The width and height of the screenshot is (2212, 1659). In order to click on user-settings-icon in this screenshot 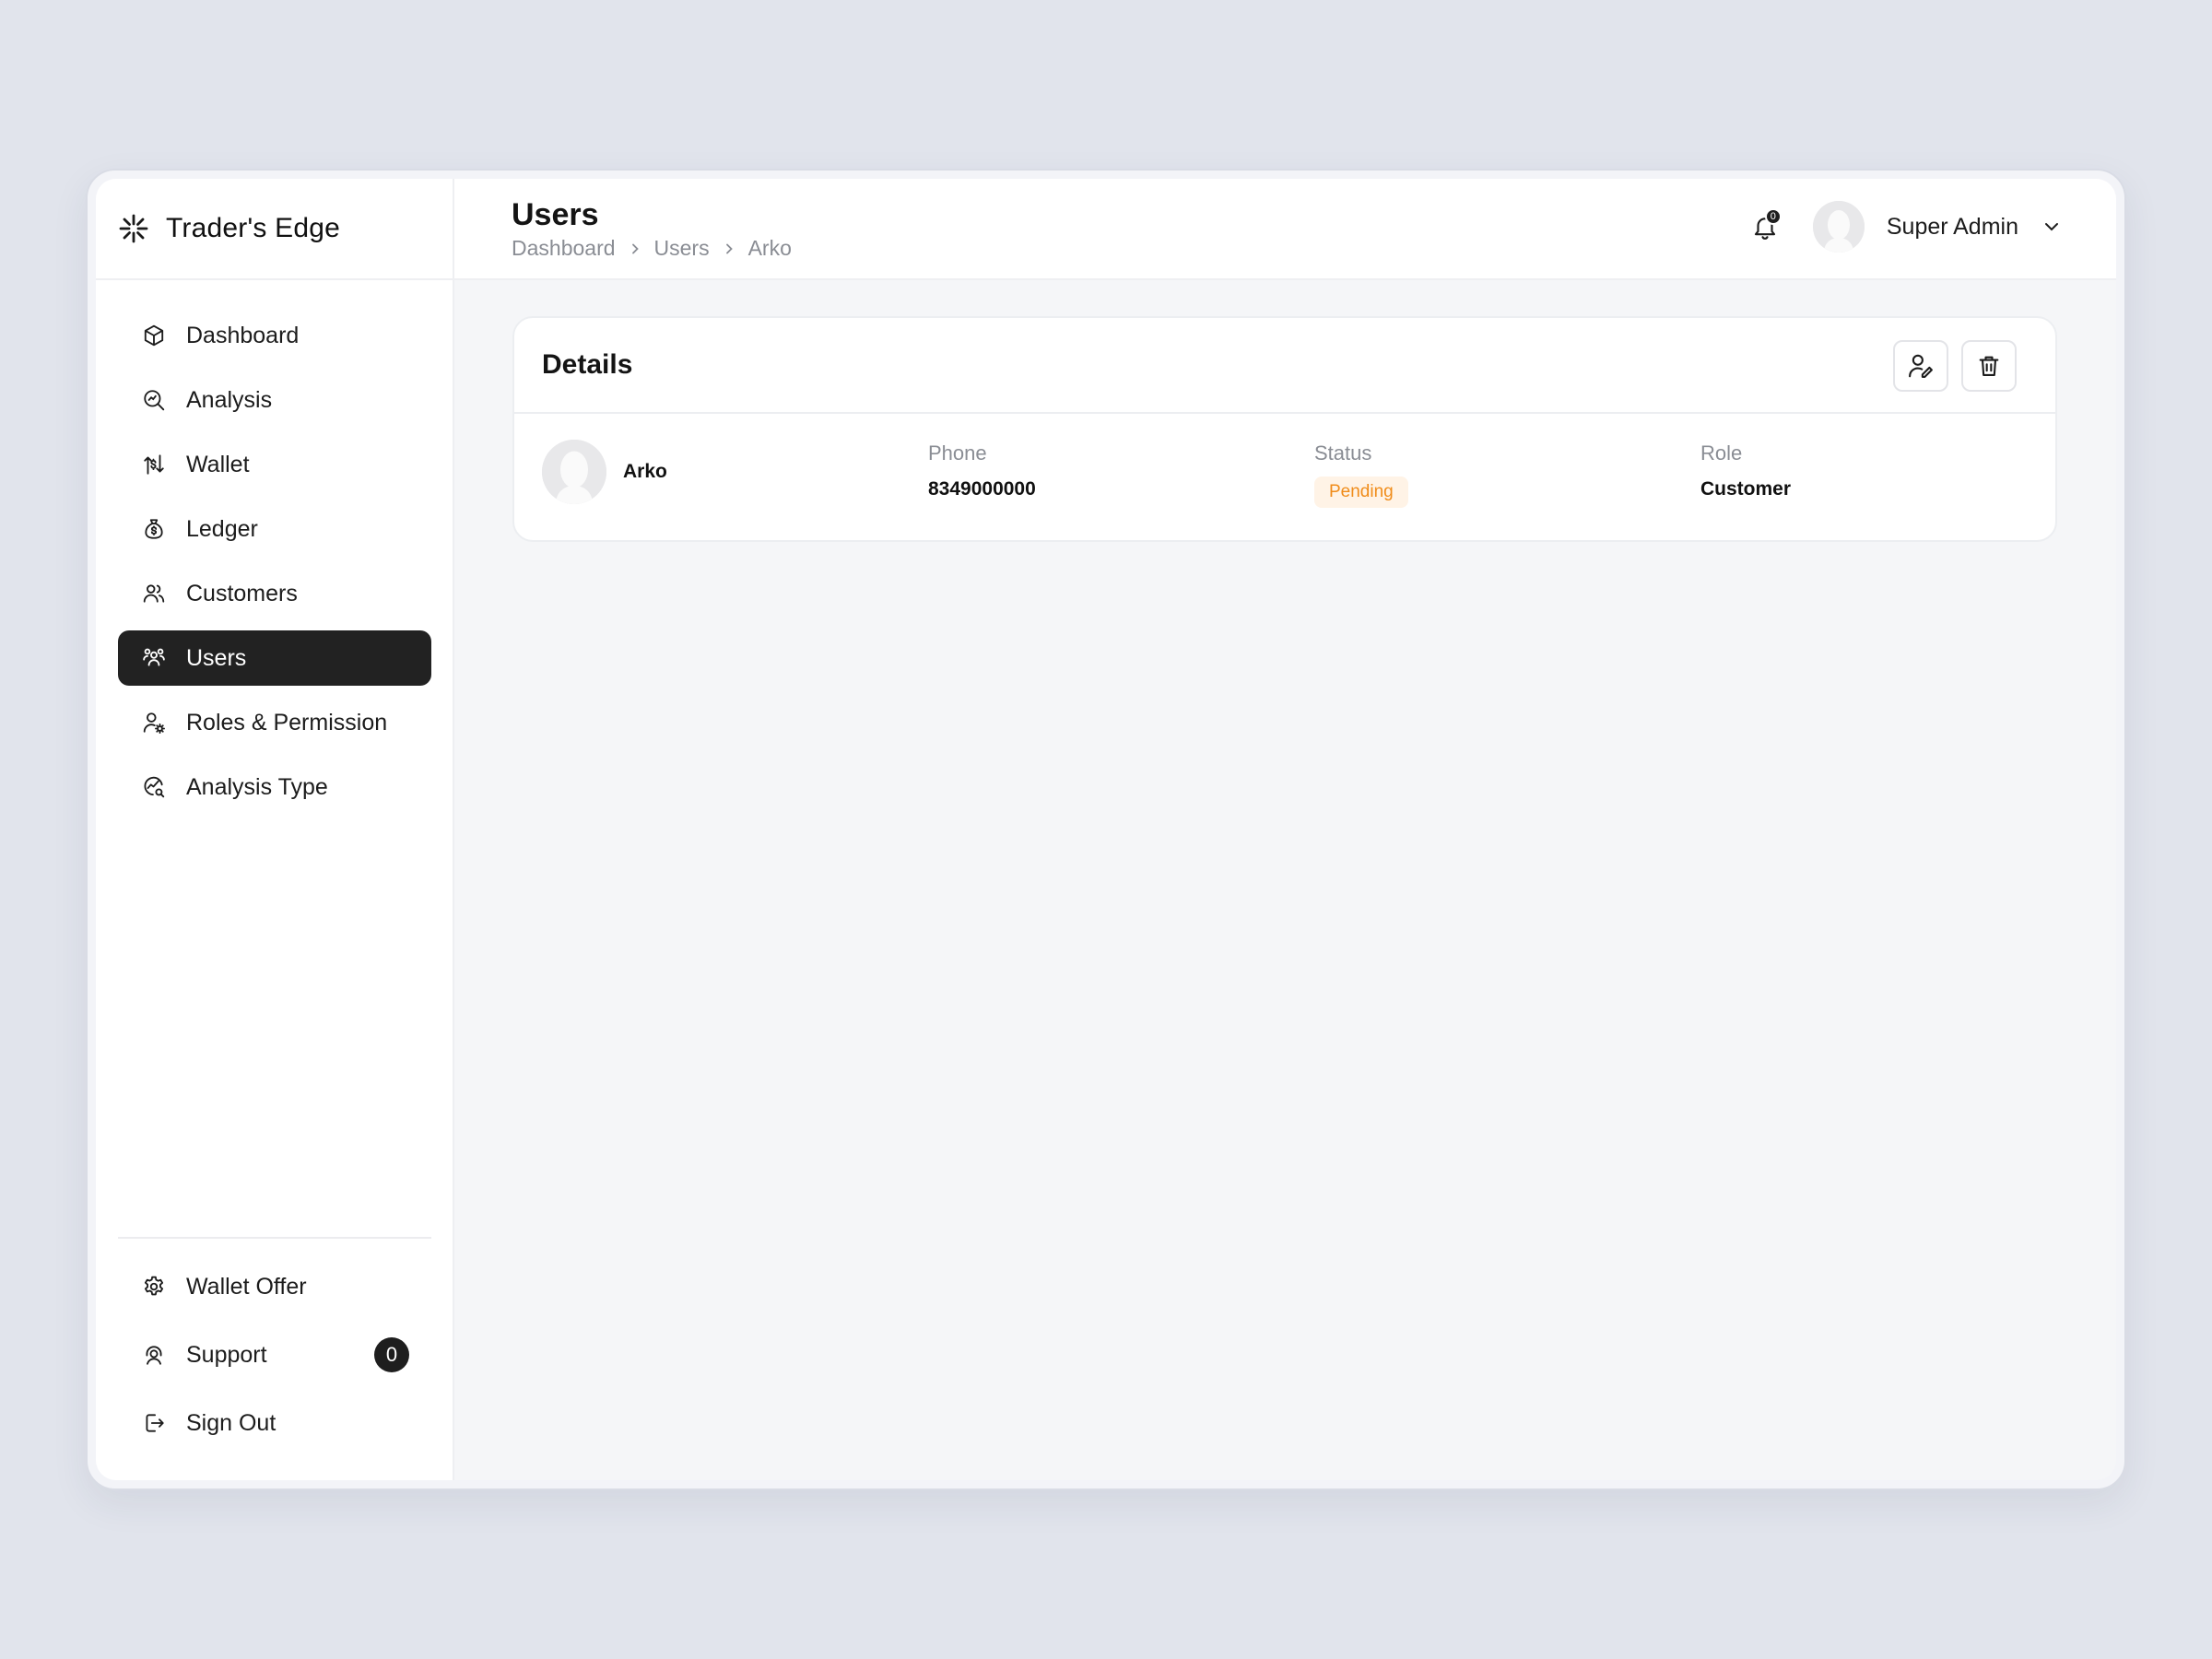, I will do `click(154, 722)`.